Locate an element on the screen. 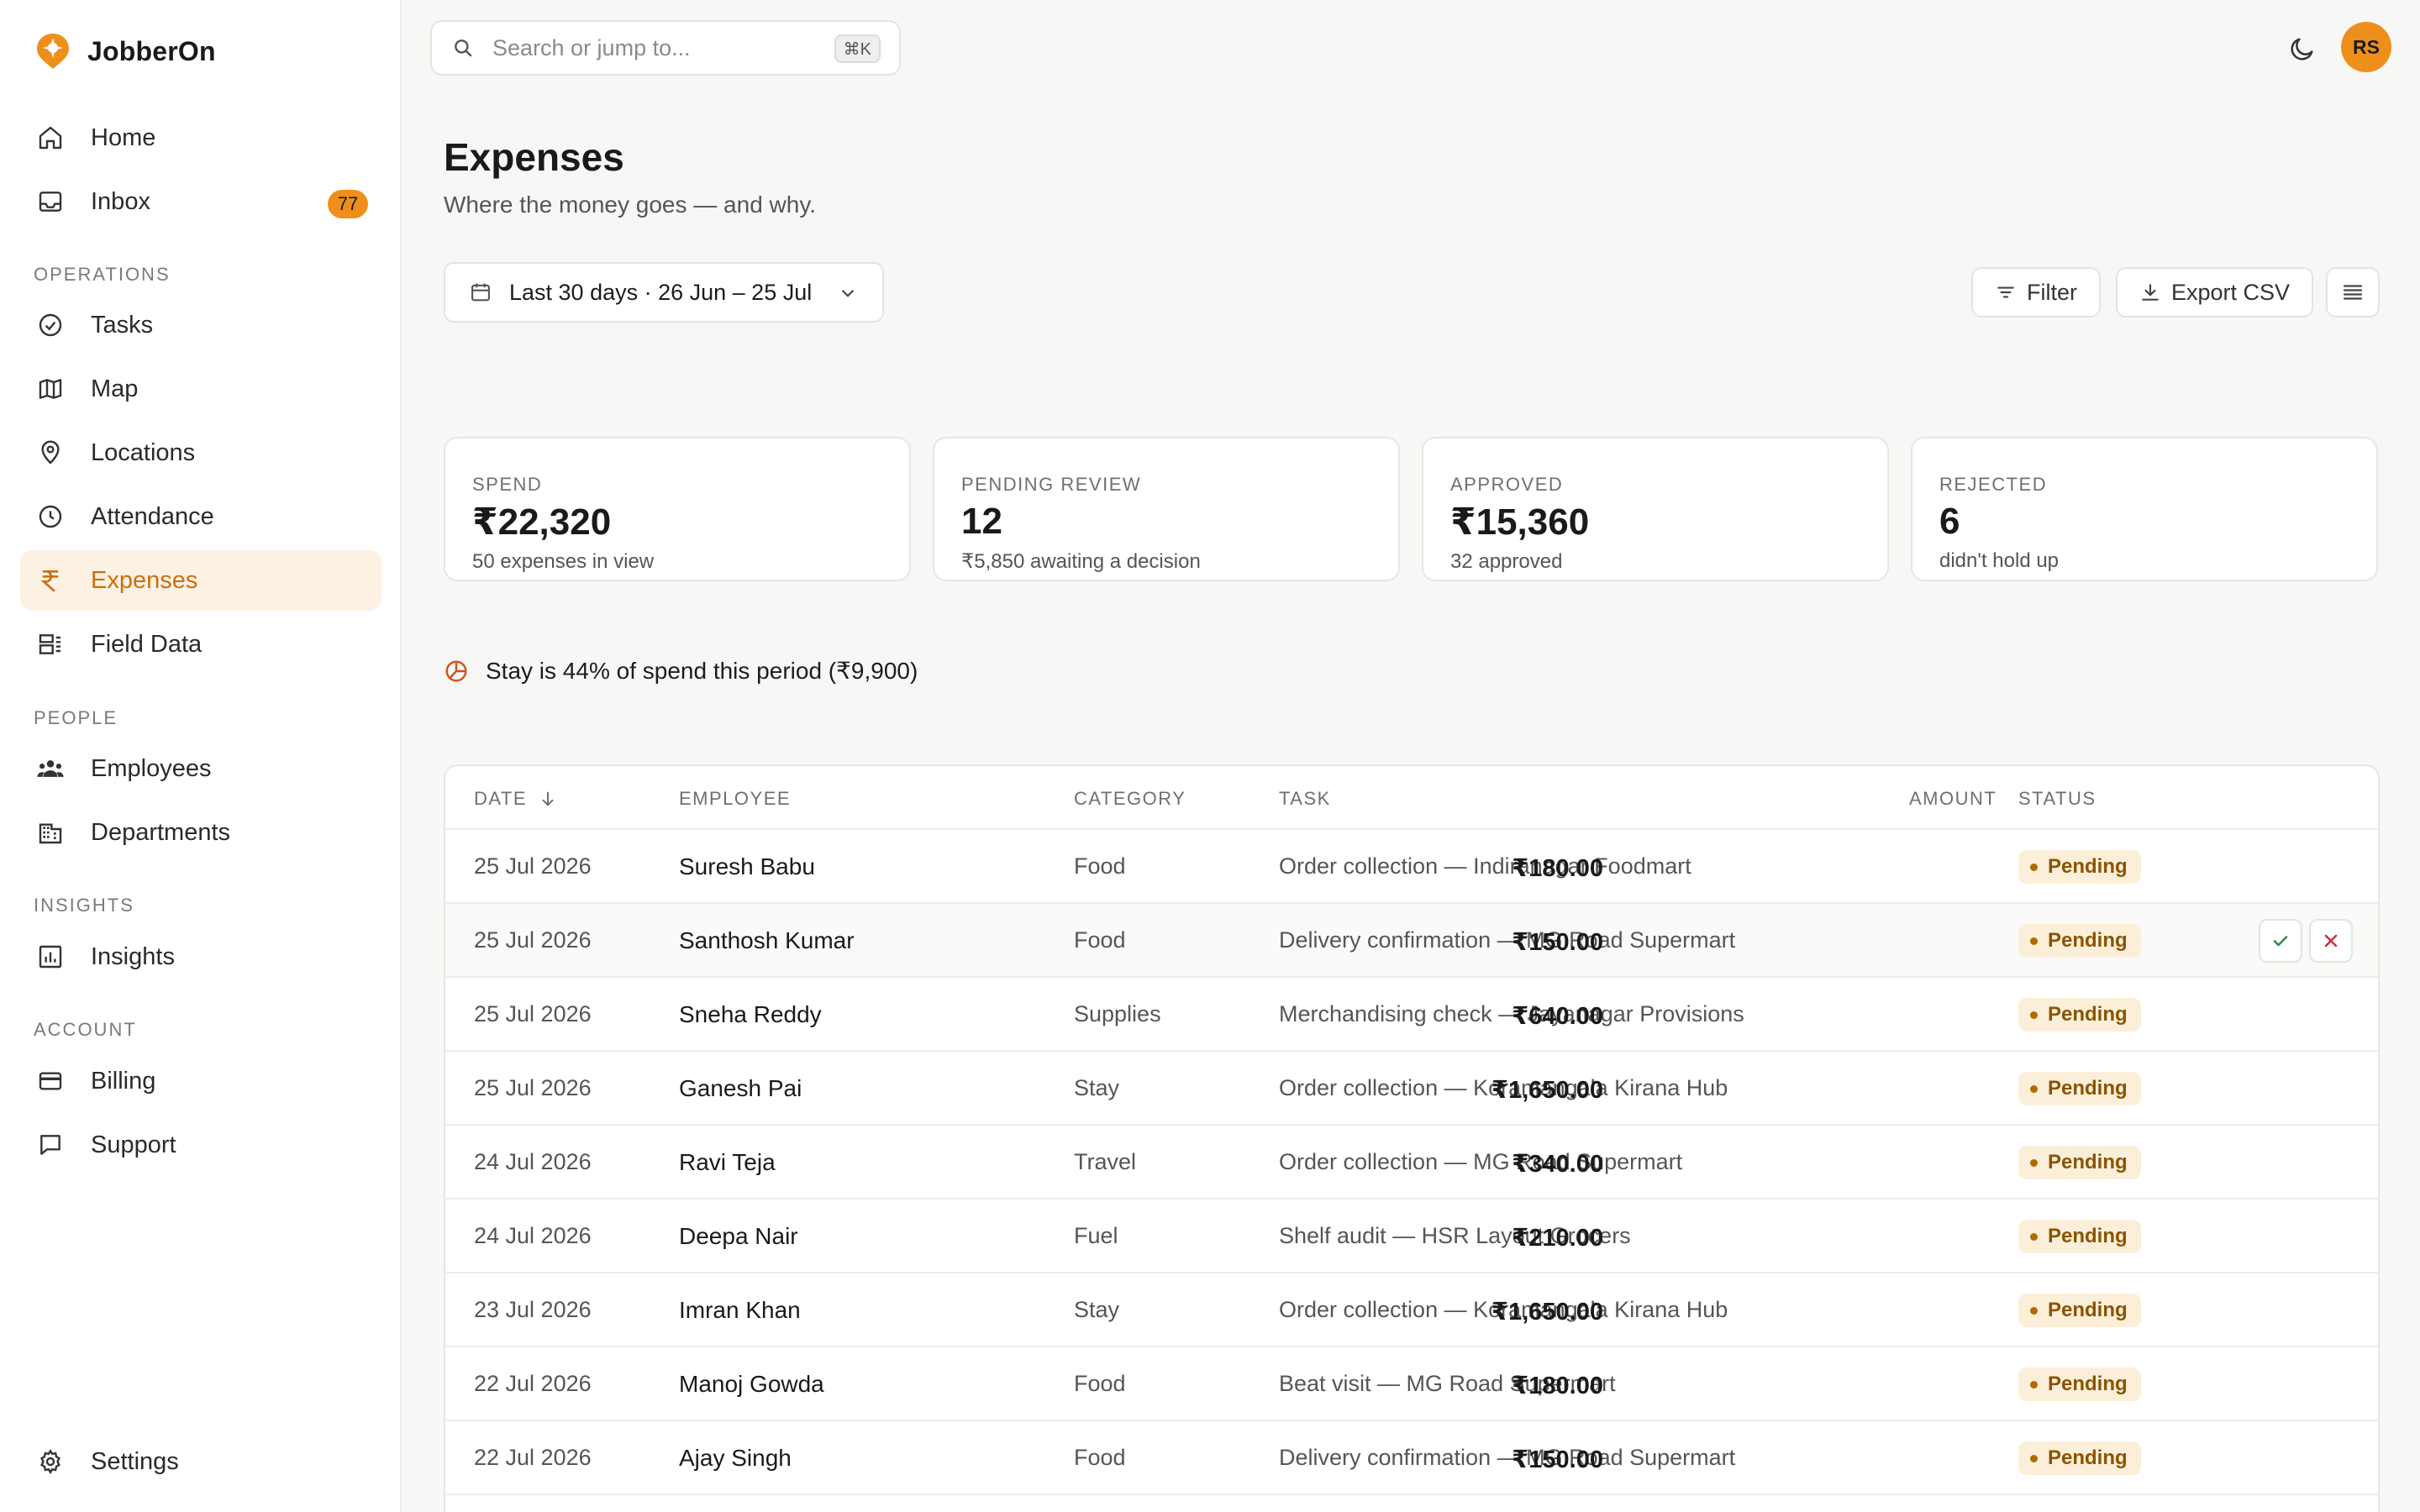  sidebar-item-billing: Billing is located at coordinates (200, 1081).